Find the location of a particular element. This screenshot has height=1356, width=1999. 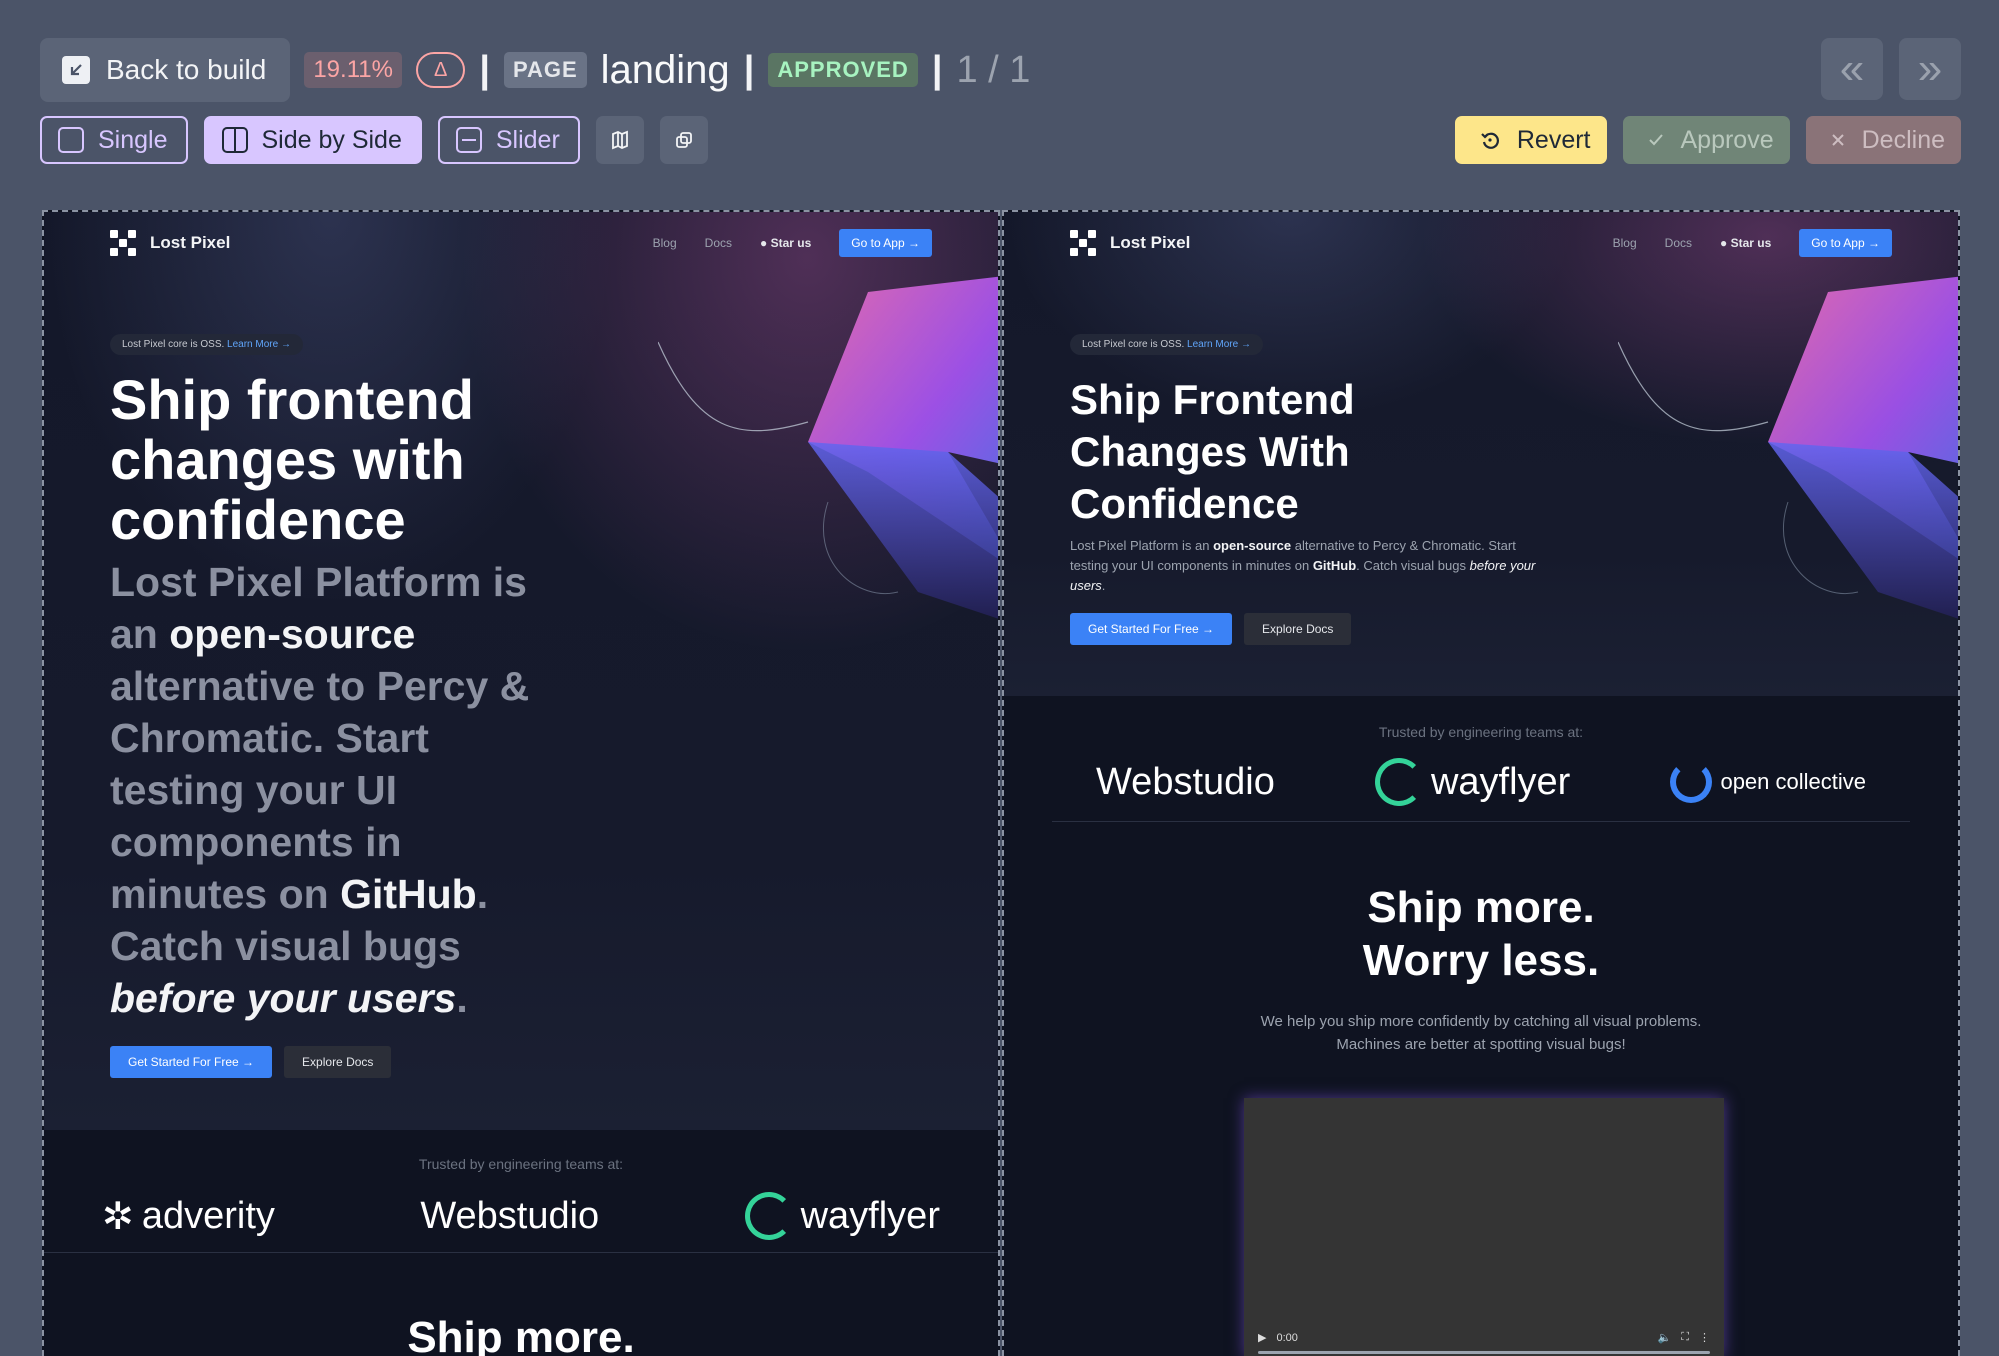

lead-emphasis: open-source is located at coordinates (292, 634).